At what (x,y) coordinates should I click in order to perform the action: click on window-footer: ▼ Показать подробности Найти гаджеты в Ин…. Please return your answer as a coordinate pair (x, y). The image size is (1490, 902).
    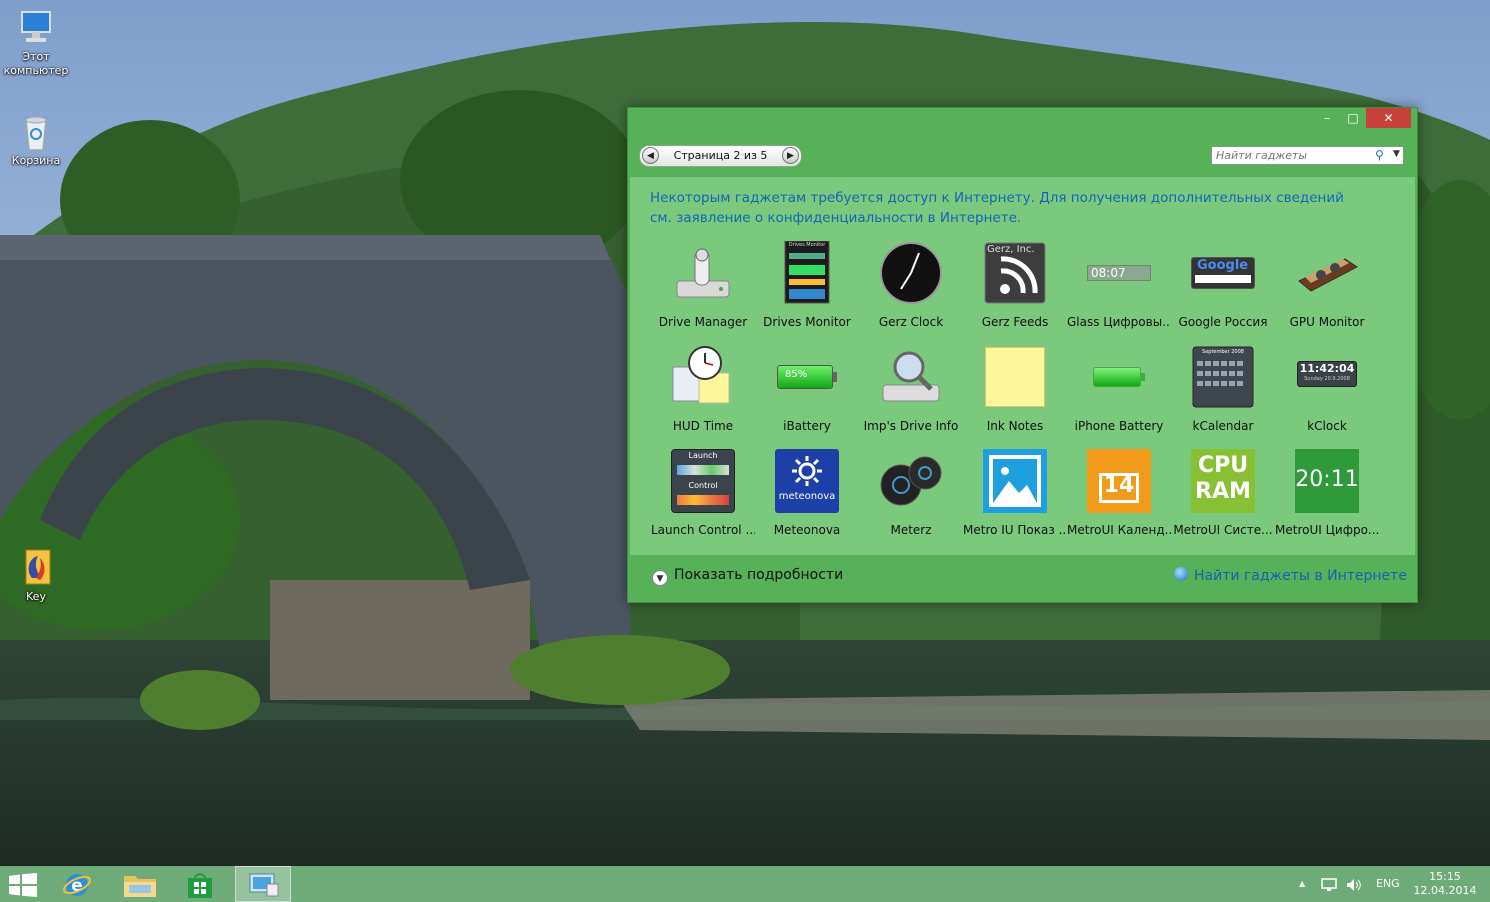
    Looking at the image, I should click on (1022, 578).